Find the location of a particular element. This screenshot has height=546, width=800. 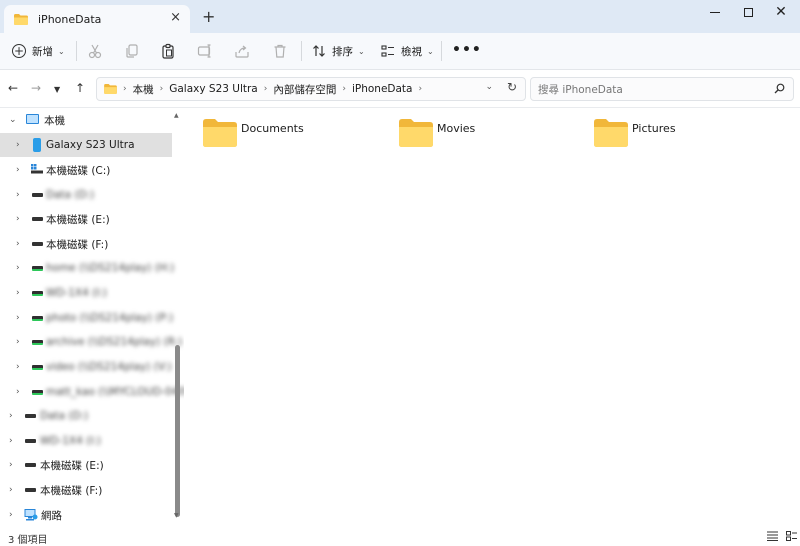

tab-iphonedata: iPhoneData × is located at coordinates (97, 19).